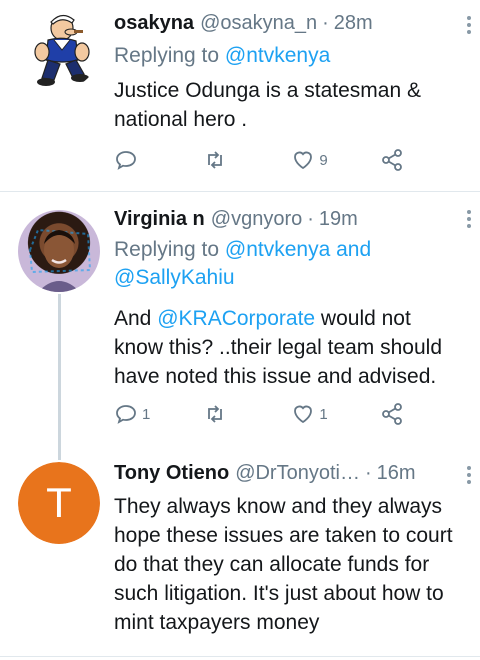 The height and width of the screenshot is (660, 480). Describe the element at coordinates (236, 318) in the screenshot. I see `mention-link: @KRACorporate` at that location.